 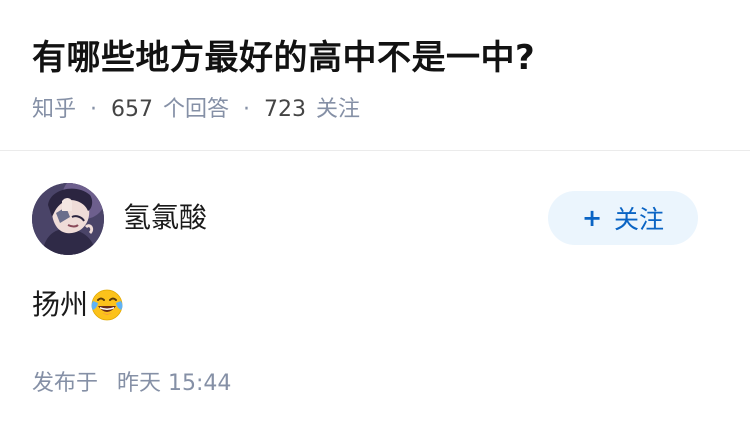 What do you see at coordinates (107, 305) in the screenshot?
I see `face-with-tears-of-joy-icon` at bounding box center [107, 305].